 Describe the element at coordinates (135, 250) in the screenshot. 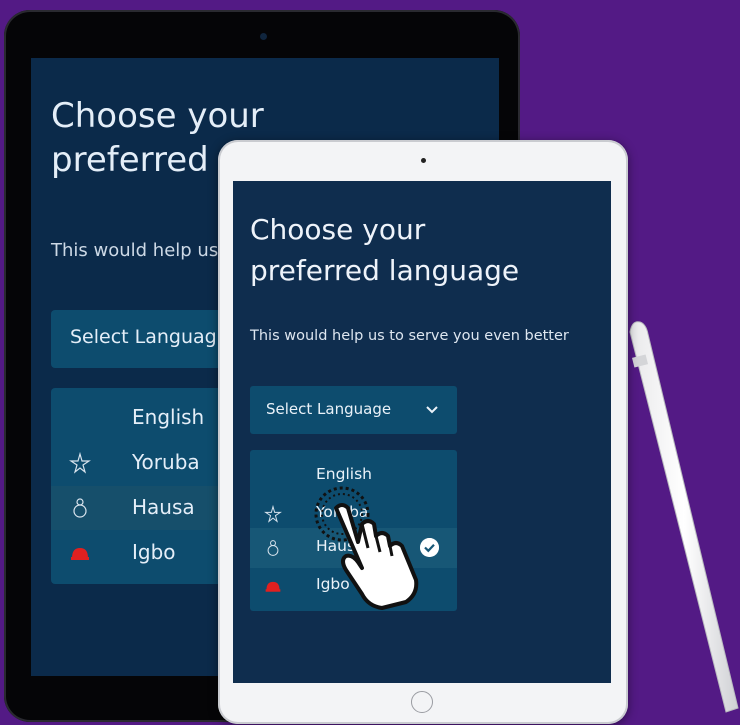

I see `back-subtitle: This would help us` at that location.